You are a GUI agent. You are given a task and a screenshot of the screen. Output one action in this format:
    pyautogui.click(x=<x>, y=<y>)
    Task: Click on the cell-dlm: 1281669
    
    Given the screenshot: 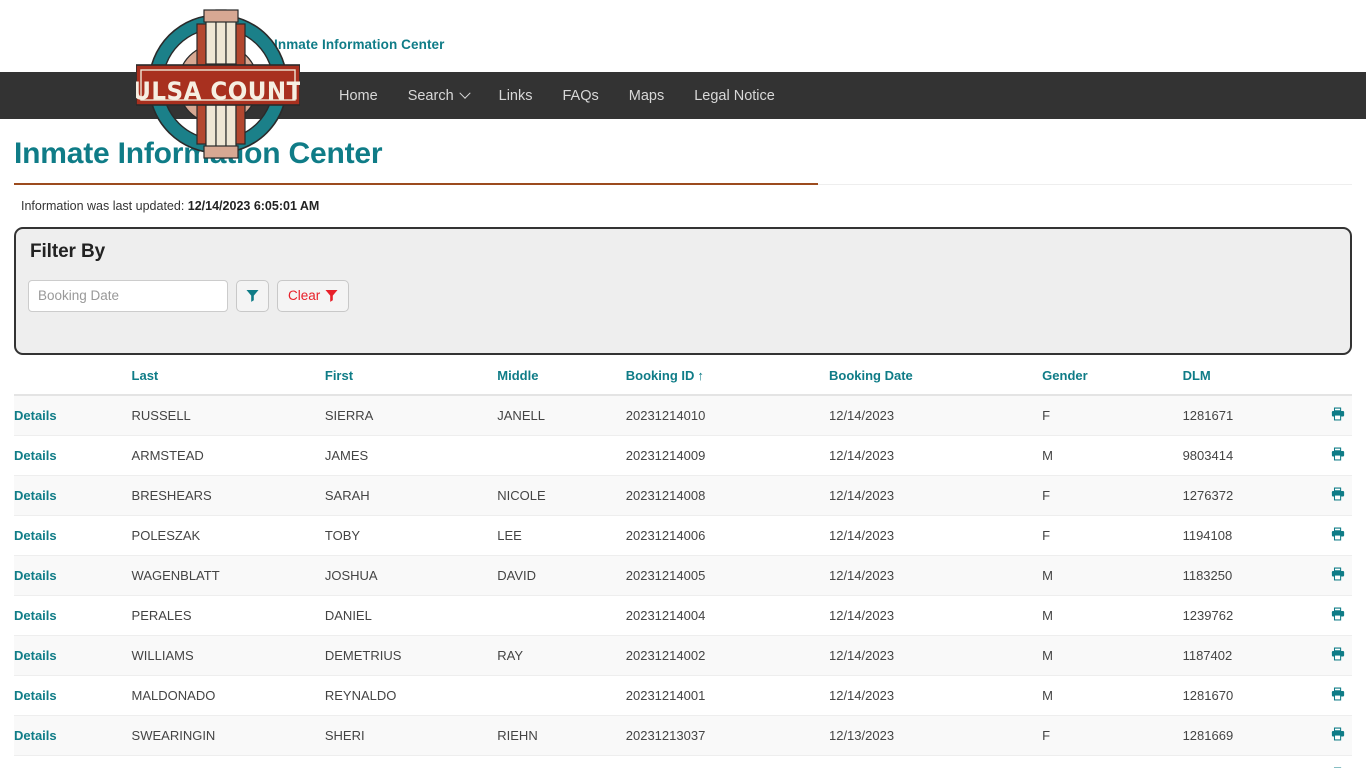 What is the action you would take?
    pyautogui.click(x=1237, y=735)
    